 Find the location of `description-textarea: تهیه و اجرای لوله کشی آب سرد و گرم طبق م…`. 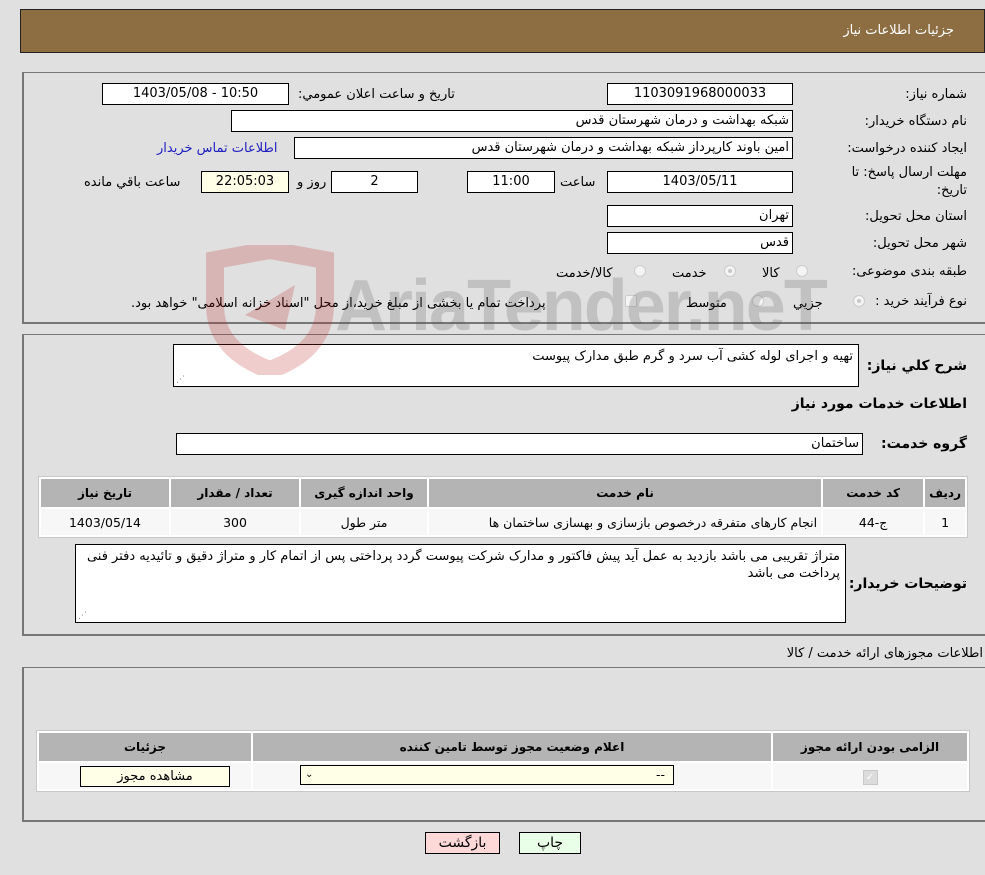

description-textarea: تهیه و اجرای لوله کشی آب سرد و گرم طبق م… is located at coordinates (516, 365).